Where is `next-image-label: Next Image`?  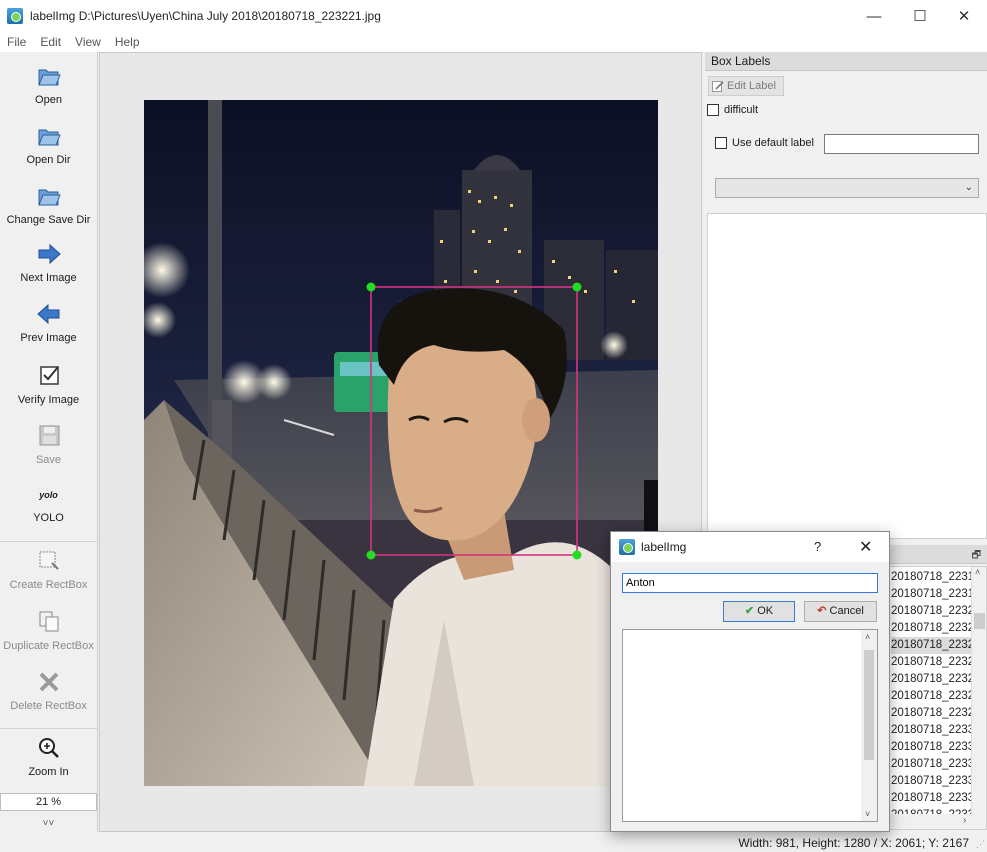 next-image-label: Next Image is located at coordinates (48, 278).